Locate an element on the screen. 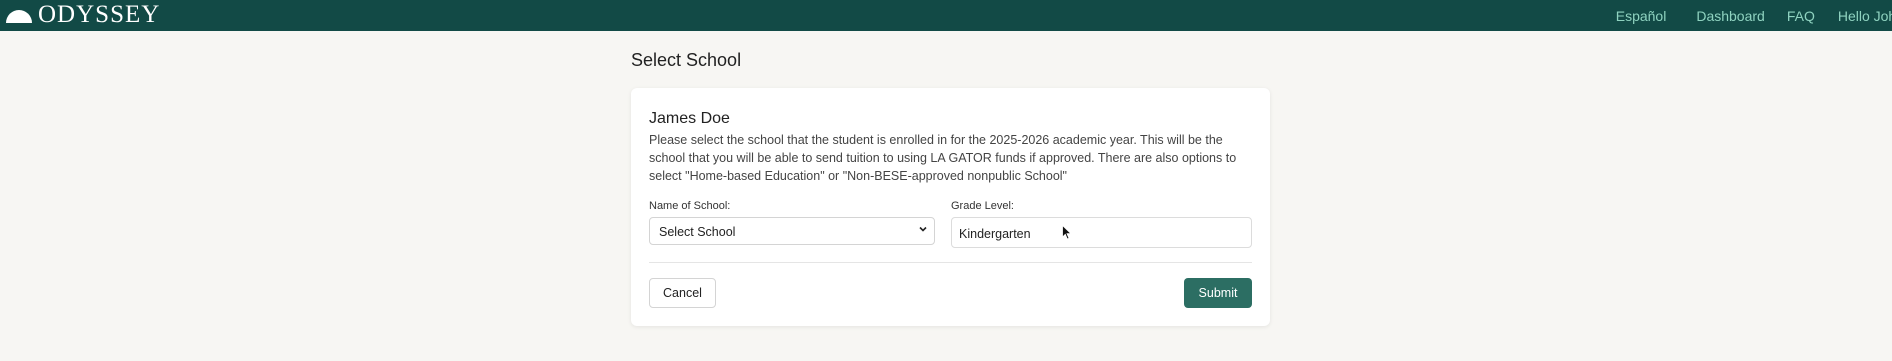 The height and width of the screenshot is (361, 1892). logo-text: ODYSSEY is located at coordinates (99, 14).